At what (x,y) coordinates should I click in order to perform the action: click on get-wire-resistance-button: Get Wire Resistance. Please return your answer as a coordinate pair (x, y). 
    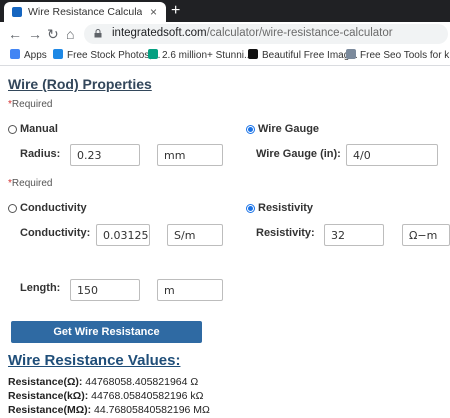
    Looking at the image, I should click on (106, 332).